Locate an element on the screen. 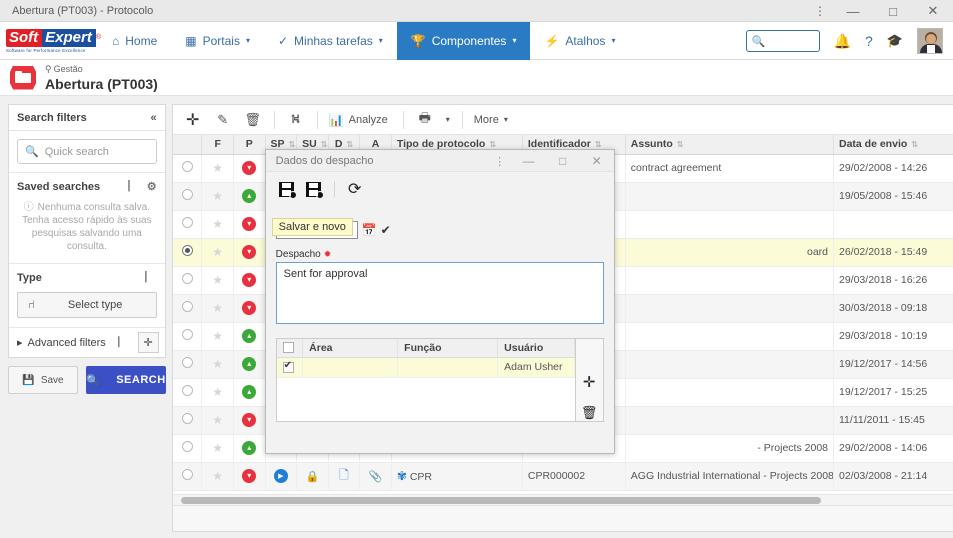 This screenshot has width=953, height=538. nav-item-atalhos: ⚡ Atalhos ▾ is located at coordinates (579, 41).